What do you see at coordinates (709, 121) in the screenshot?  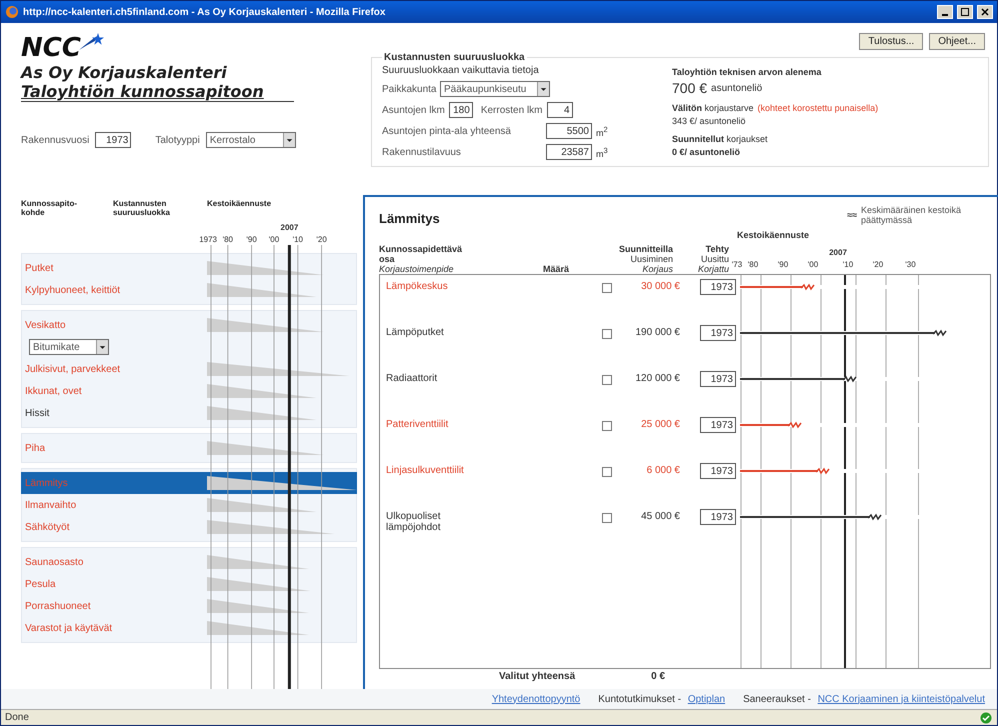 I see `summary-value: 343 €/ asuntoneliö` at bounding box center [709, 121].